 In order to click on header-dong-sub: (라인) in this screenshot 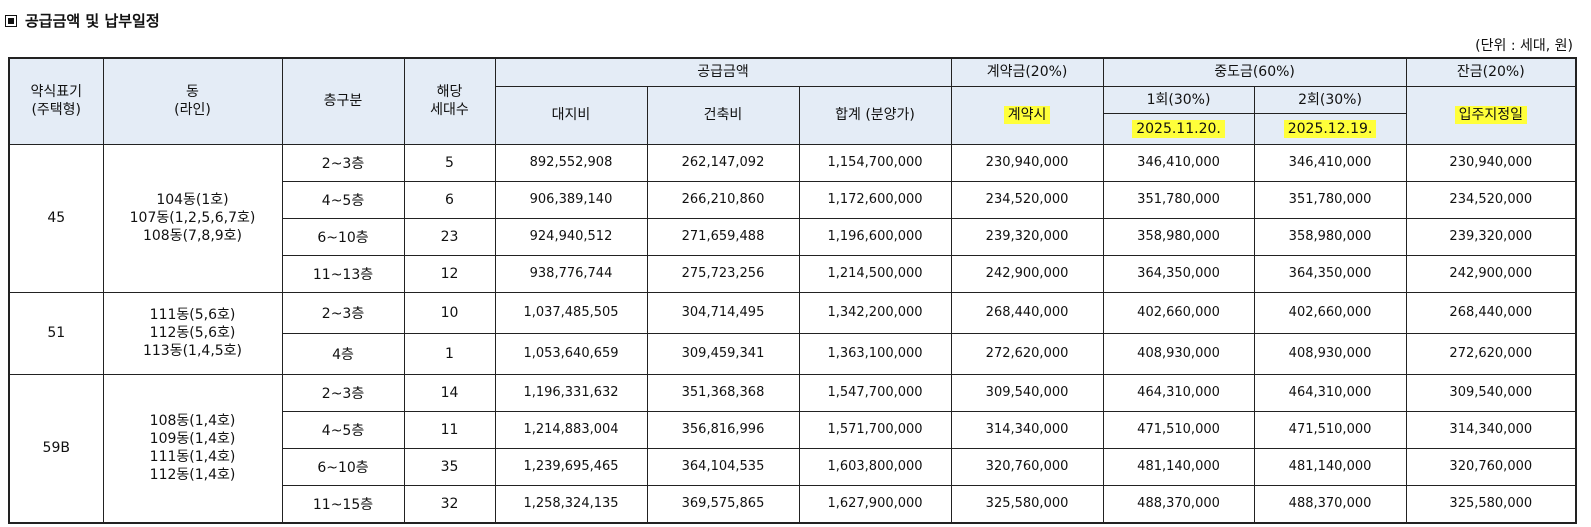, I will do `click(192, 110)`.